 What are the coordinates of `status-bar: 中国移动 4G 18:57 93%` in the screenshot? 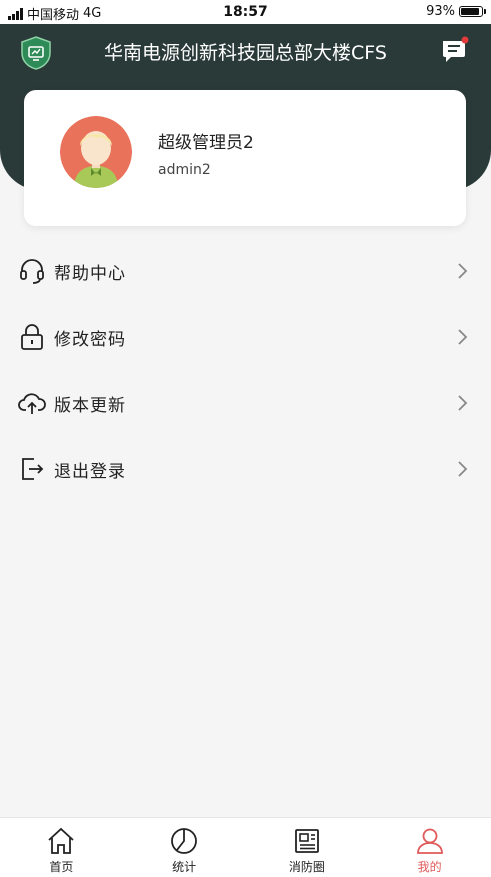 It's located at (245, 12).